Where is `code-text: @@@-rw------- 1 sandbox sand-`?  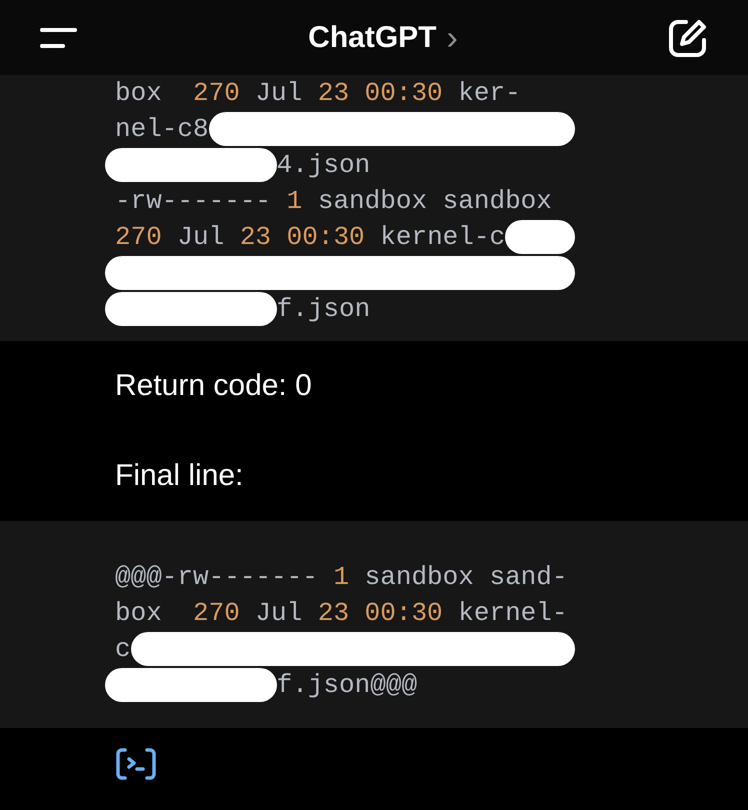
code-text: @@@-rw------- 1 sandbox sand- is located at coordinates (341, 577).